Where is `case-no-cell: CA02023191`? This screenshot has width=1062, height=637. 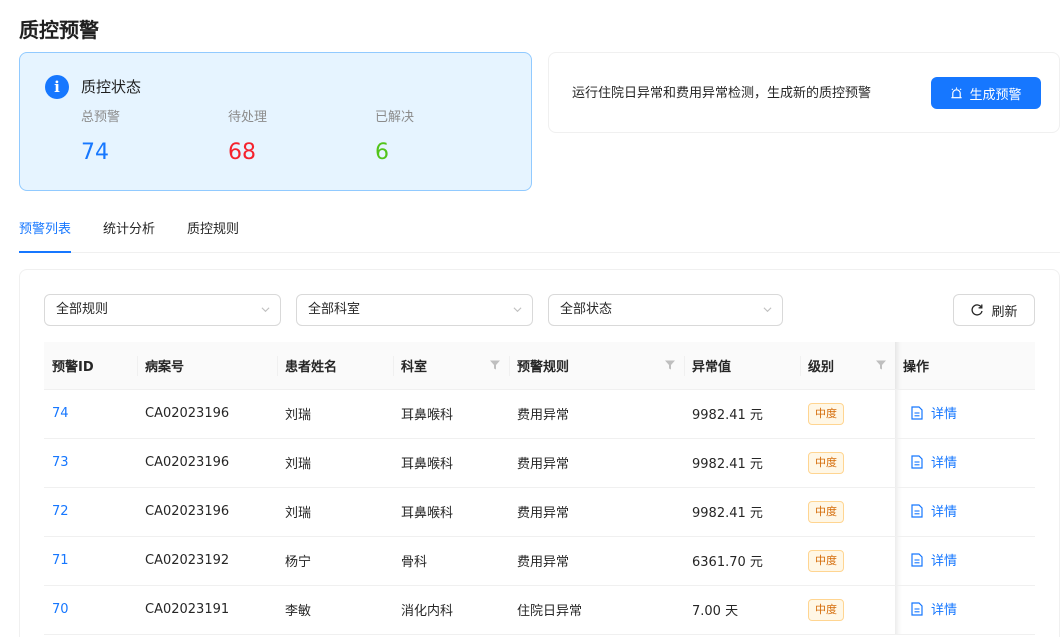 case-no-cell: CA02023191 is located at coordinates (207, 610).